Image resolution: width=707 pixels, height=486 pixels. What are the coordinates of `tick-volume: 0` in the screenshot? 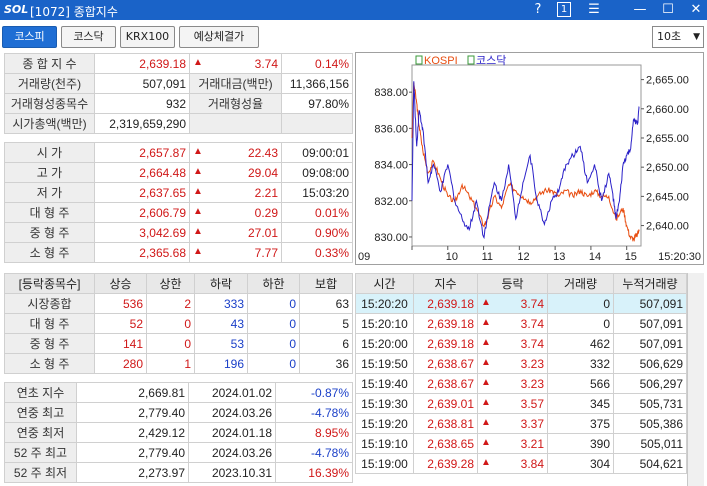 It's located at (580, 303).